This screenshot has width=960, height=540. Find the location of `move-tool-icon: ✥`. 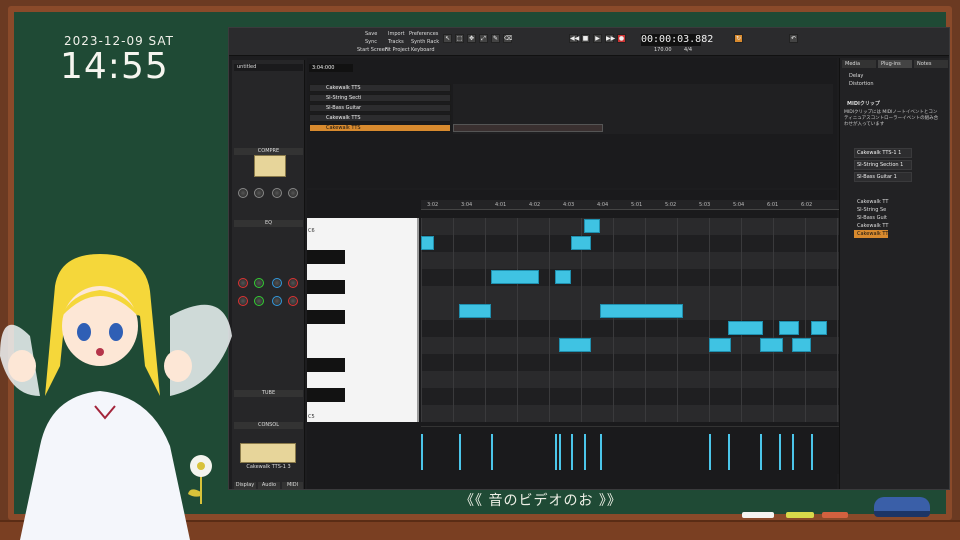

move-tool-icon: ✥ is located at coordinates (471, 38).